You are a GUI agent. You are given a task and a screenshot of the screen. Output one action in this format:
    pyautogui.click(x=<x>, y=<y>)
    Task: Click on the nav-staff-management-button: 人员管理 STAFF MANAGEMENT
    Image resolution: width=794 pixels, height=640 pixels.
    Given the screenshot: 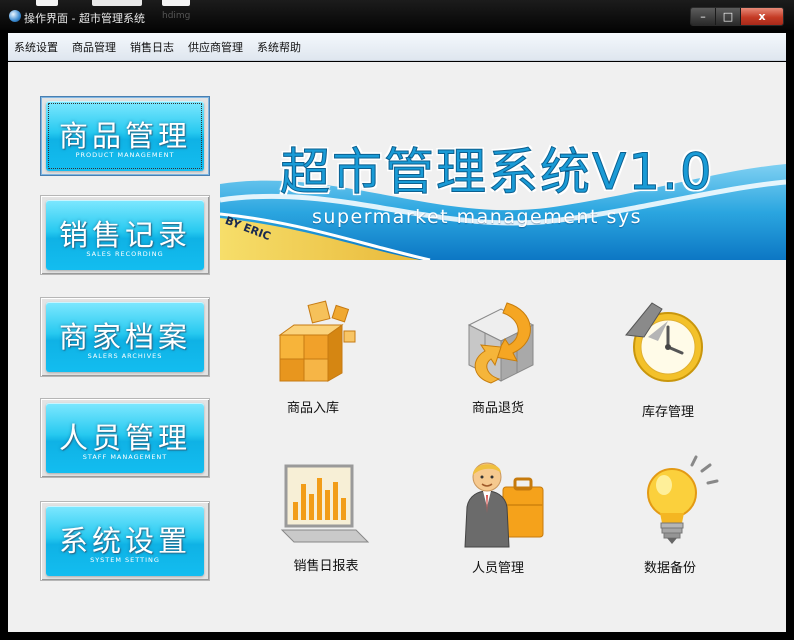 What is the action you would take?
    pyautogui.click(x=125, y=438)
    